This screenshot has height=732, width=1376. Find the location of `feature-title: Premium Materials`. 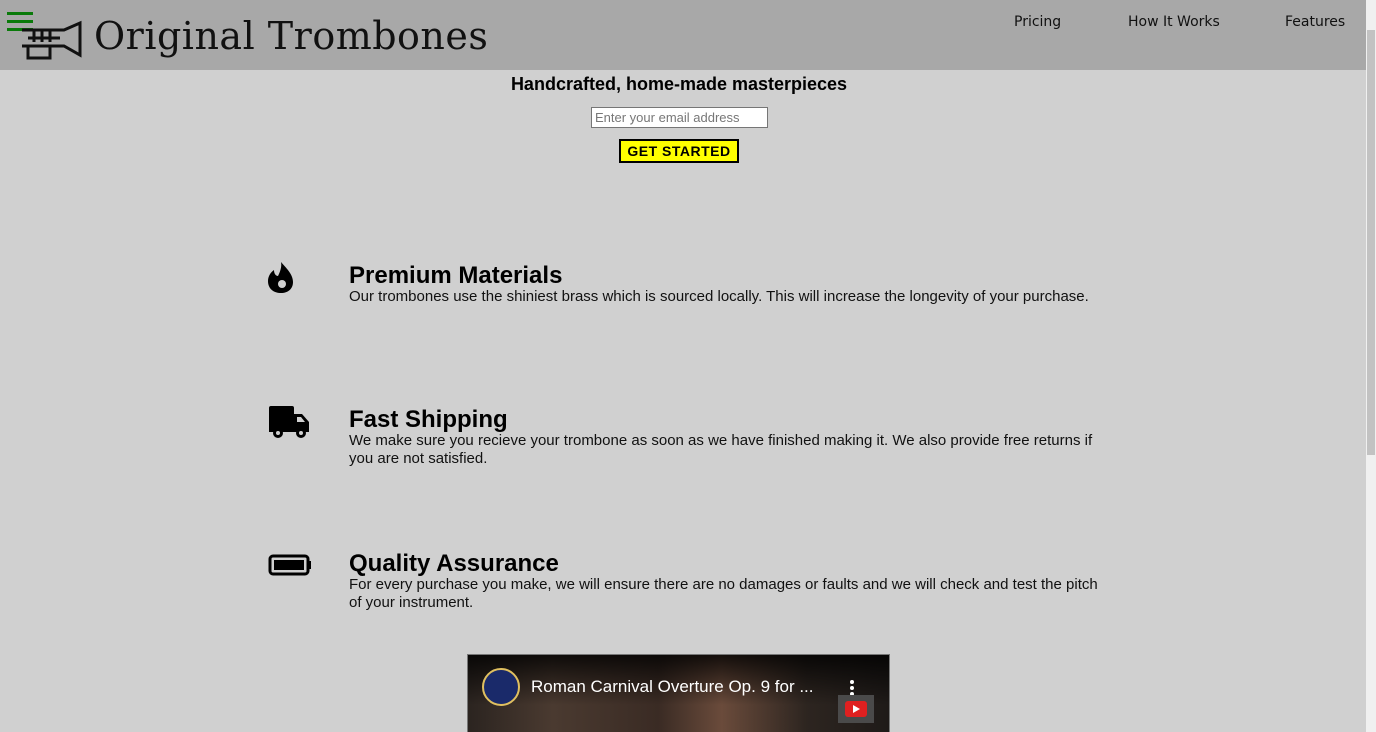

feature-title: Premium Materials is located at coordinates (456, 275).